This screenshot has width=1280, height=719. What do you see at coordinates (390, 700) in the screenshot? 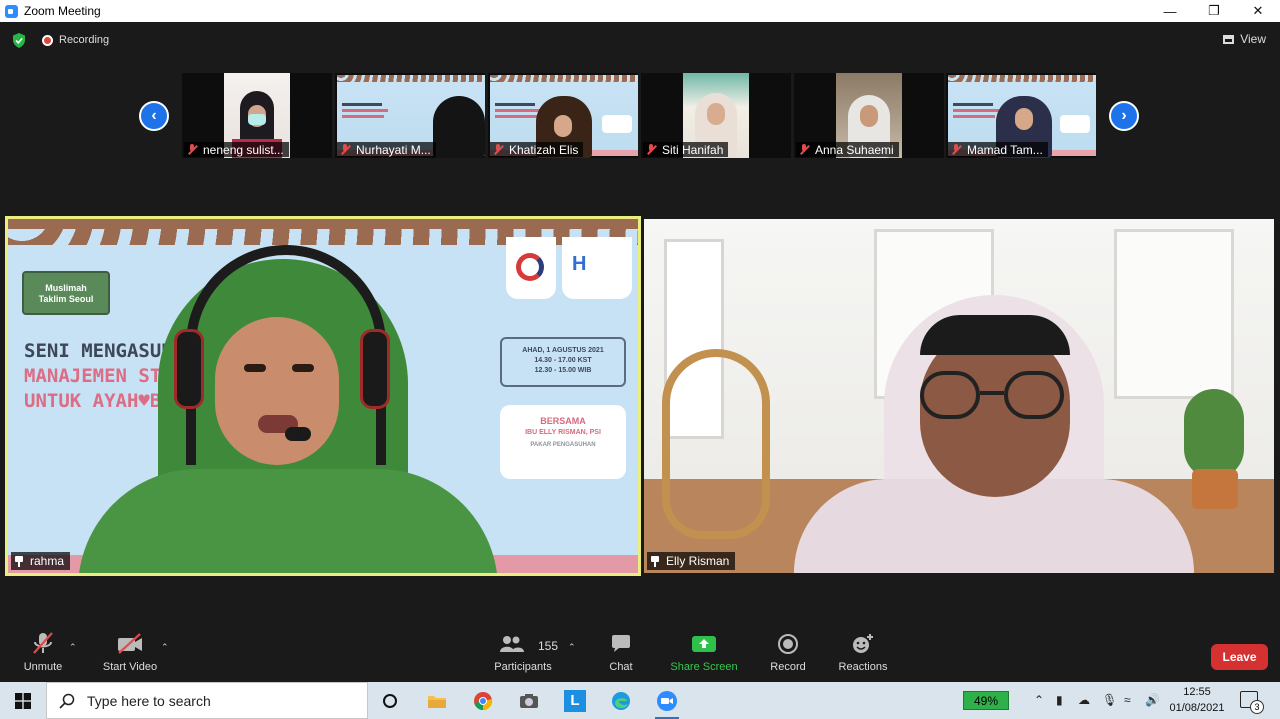
I see `task-view-icon` at bounding box center [390, 700].